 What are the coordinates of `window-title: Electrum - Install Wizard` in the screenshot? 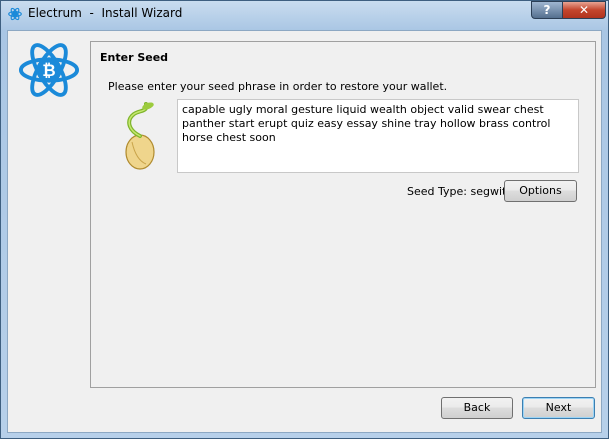 It's located at (105, 13).